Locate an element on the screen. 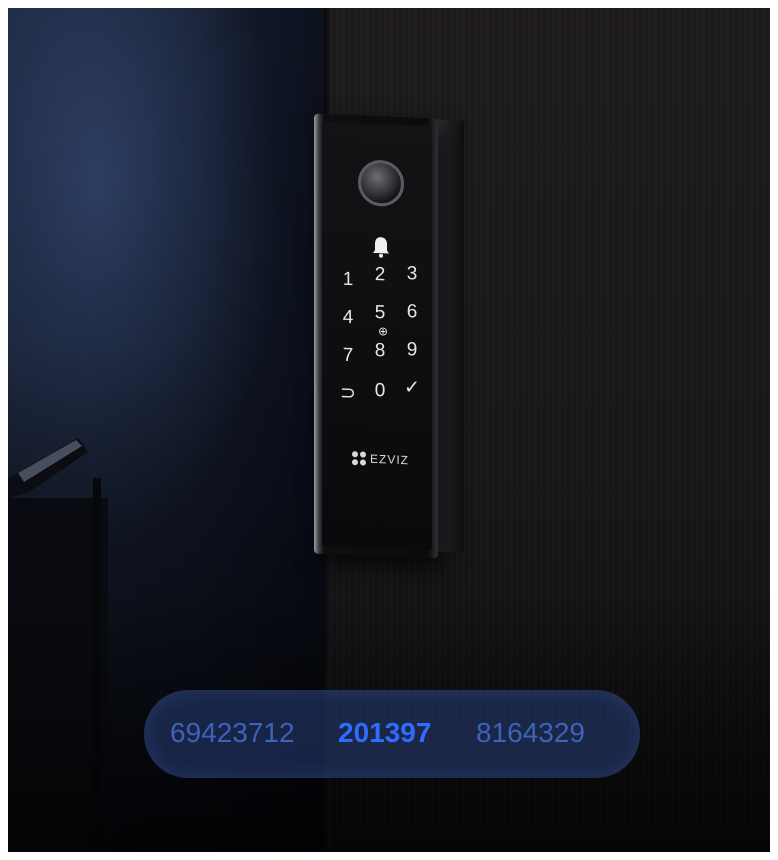 The width and height of the screenshot is (778, 860). key-2: 2 is located at coordinates (380, 275).